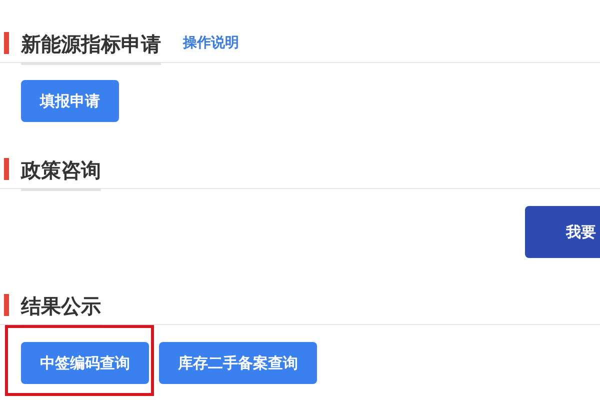 This screenshot has height=400, width=600. What do you see at coordinates (61, 310) in the screenshot?
I see `section-title: 结果公示` at bounding box center [61, 310].